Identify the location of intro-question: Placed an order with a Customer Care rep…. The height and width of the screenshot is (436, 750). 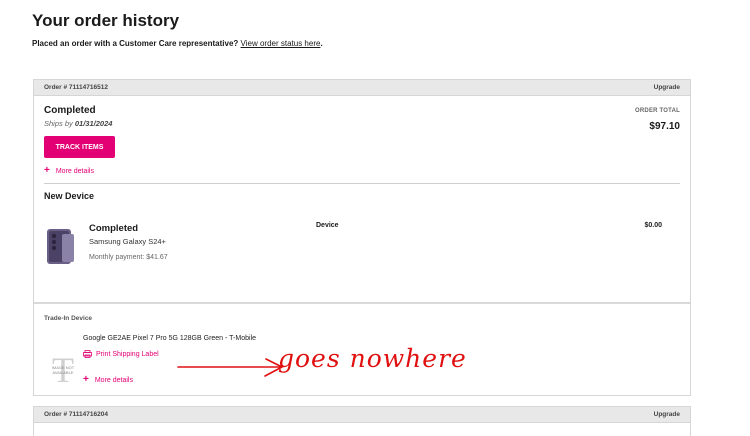
(135, 43).